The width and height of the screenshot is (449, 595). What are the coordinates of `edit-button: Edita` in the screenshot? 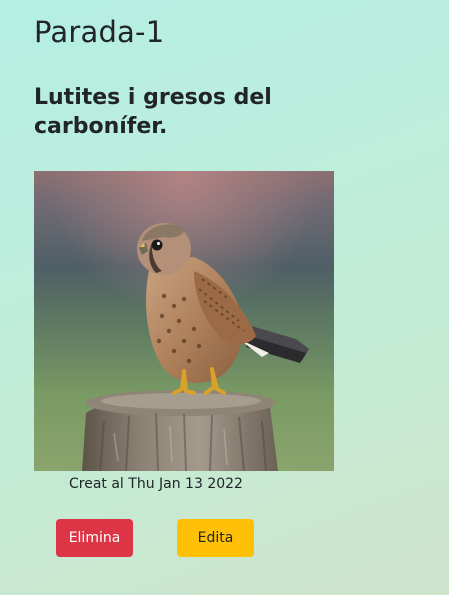 It's located at (215, 538).